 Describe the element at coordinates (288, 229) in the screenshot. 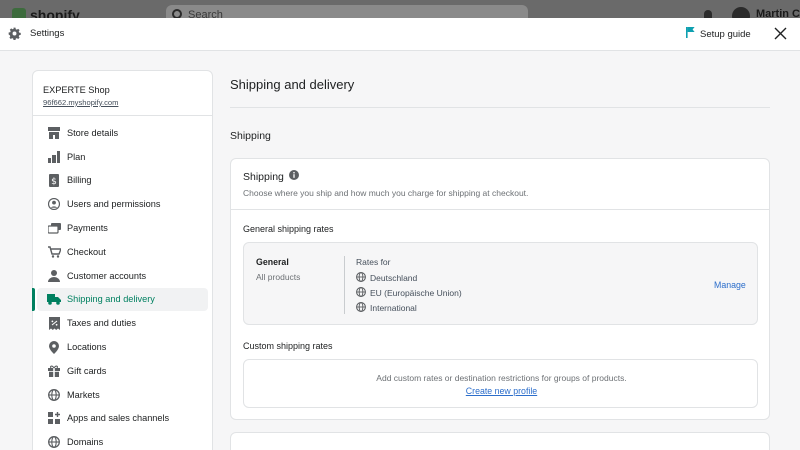

I see `general-rates-title: General shipping rates` at that location.